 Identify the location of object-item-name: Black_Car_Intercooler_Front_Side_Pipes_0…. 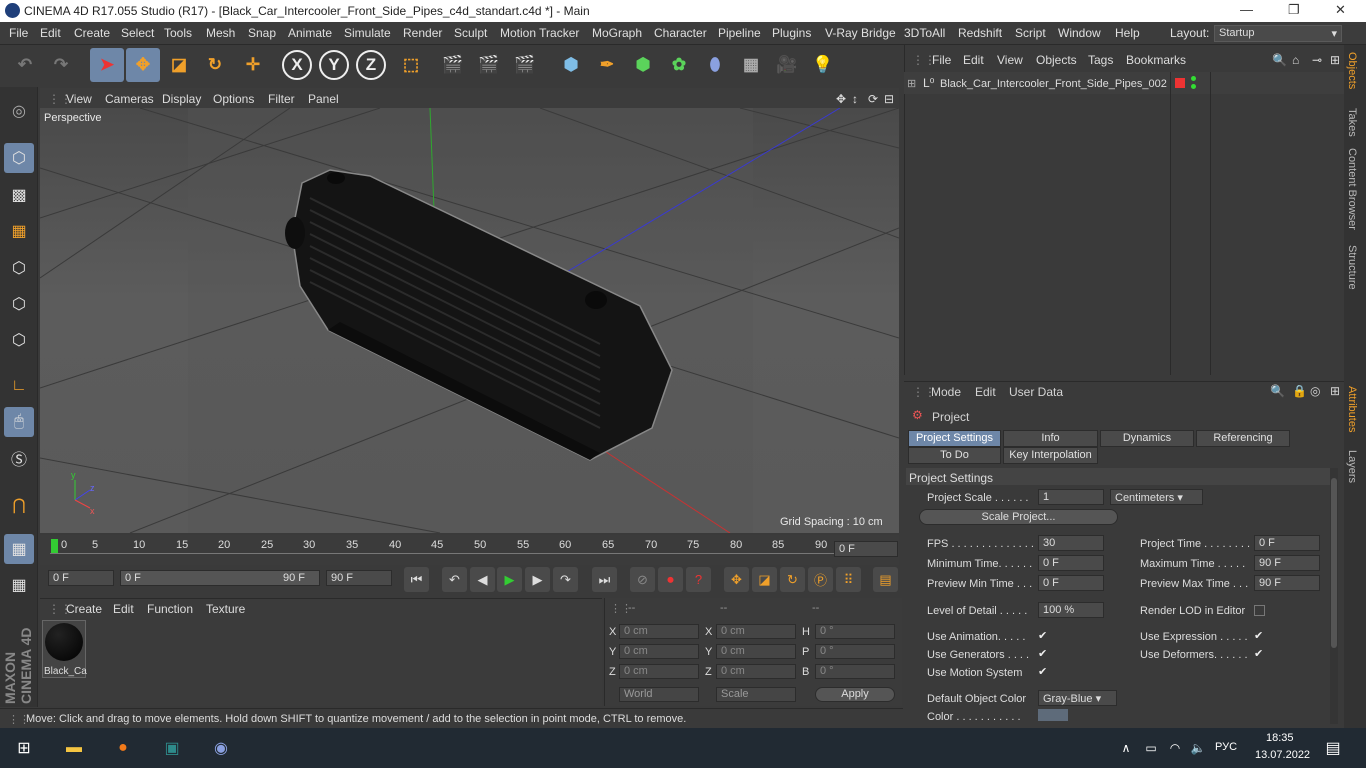
(1053, 84).